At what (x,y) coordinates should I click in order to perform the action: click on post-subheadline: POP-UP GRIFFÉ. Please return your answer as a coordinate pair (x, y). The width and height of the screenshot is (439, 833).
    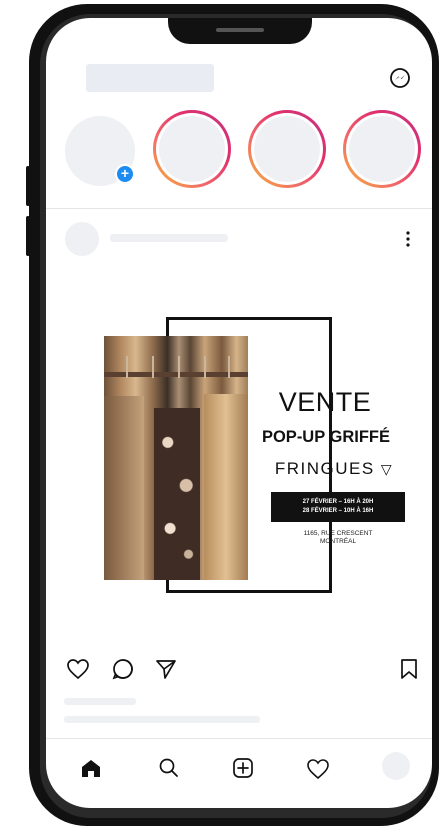
    Looking at the image, I should click on (326, 437).